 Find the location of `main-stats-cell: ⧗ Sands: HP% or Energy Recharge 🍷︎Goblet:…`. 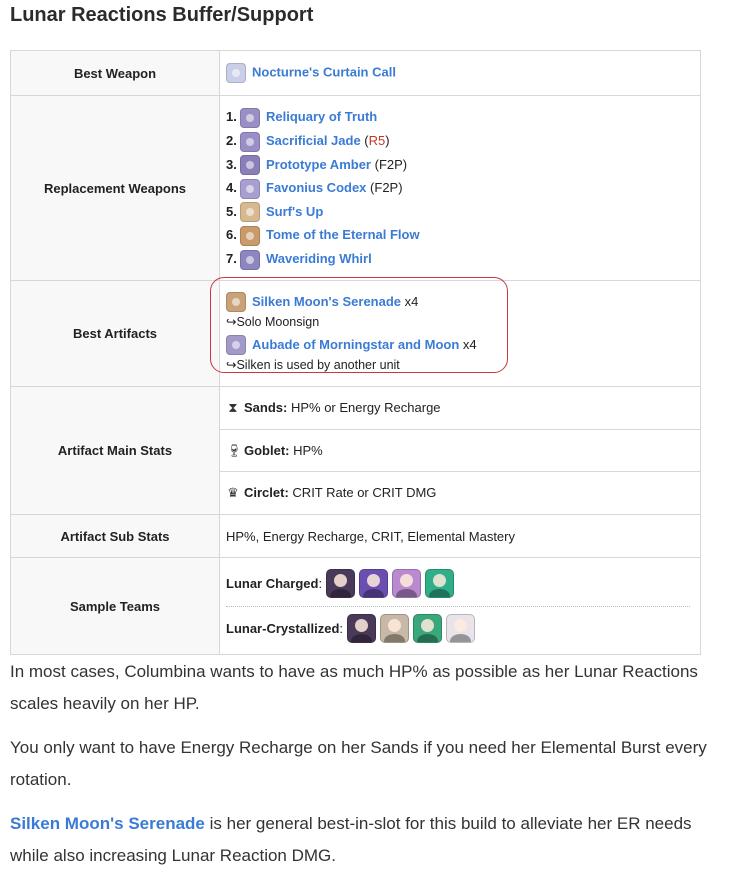

main-stats-cell: ⧗ Sands: HP% or Energy Recharge 🍷︎Goblet:… is located at coordinates (460, 450).